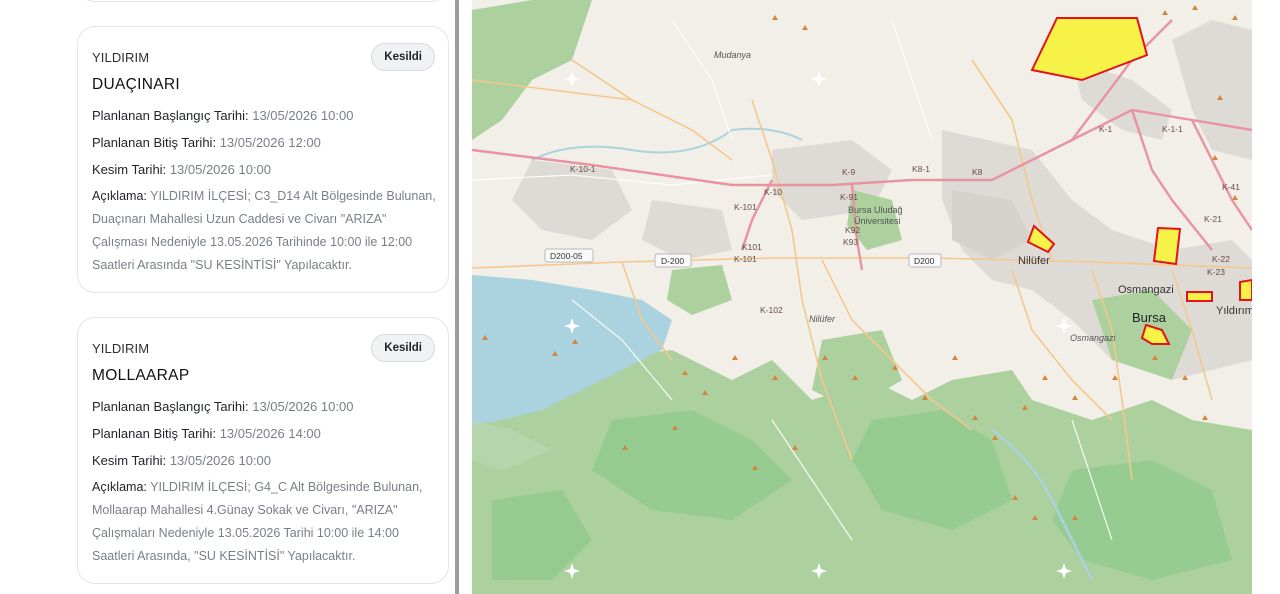 The height and width of the screenshot is (594, 1280). I want to click on svg-text: Bursa Uludağ, so click(875, 210).